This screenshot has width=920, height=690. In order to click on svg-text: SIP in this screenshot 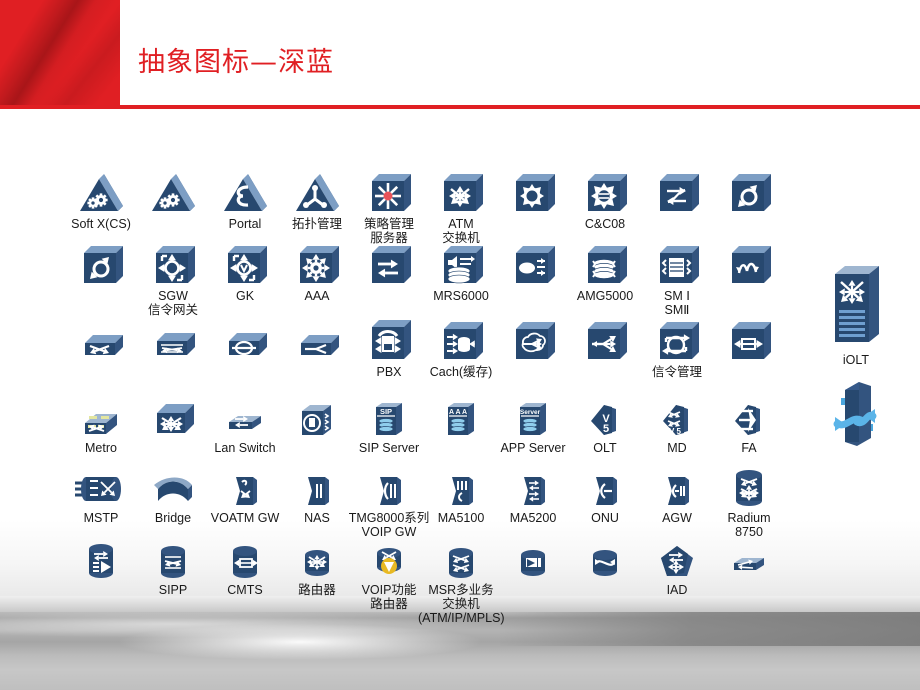, I will do `click(386, 411)`.